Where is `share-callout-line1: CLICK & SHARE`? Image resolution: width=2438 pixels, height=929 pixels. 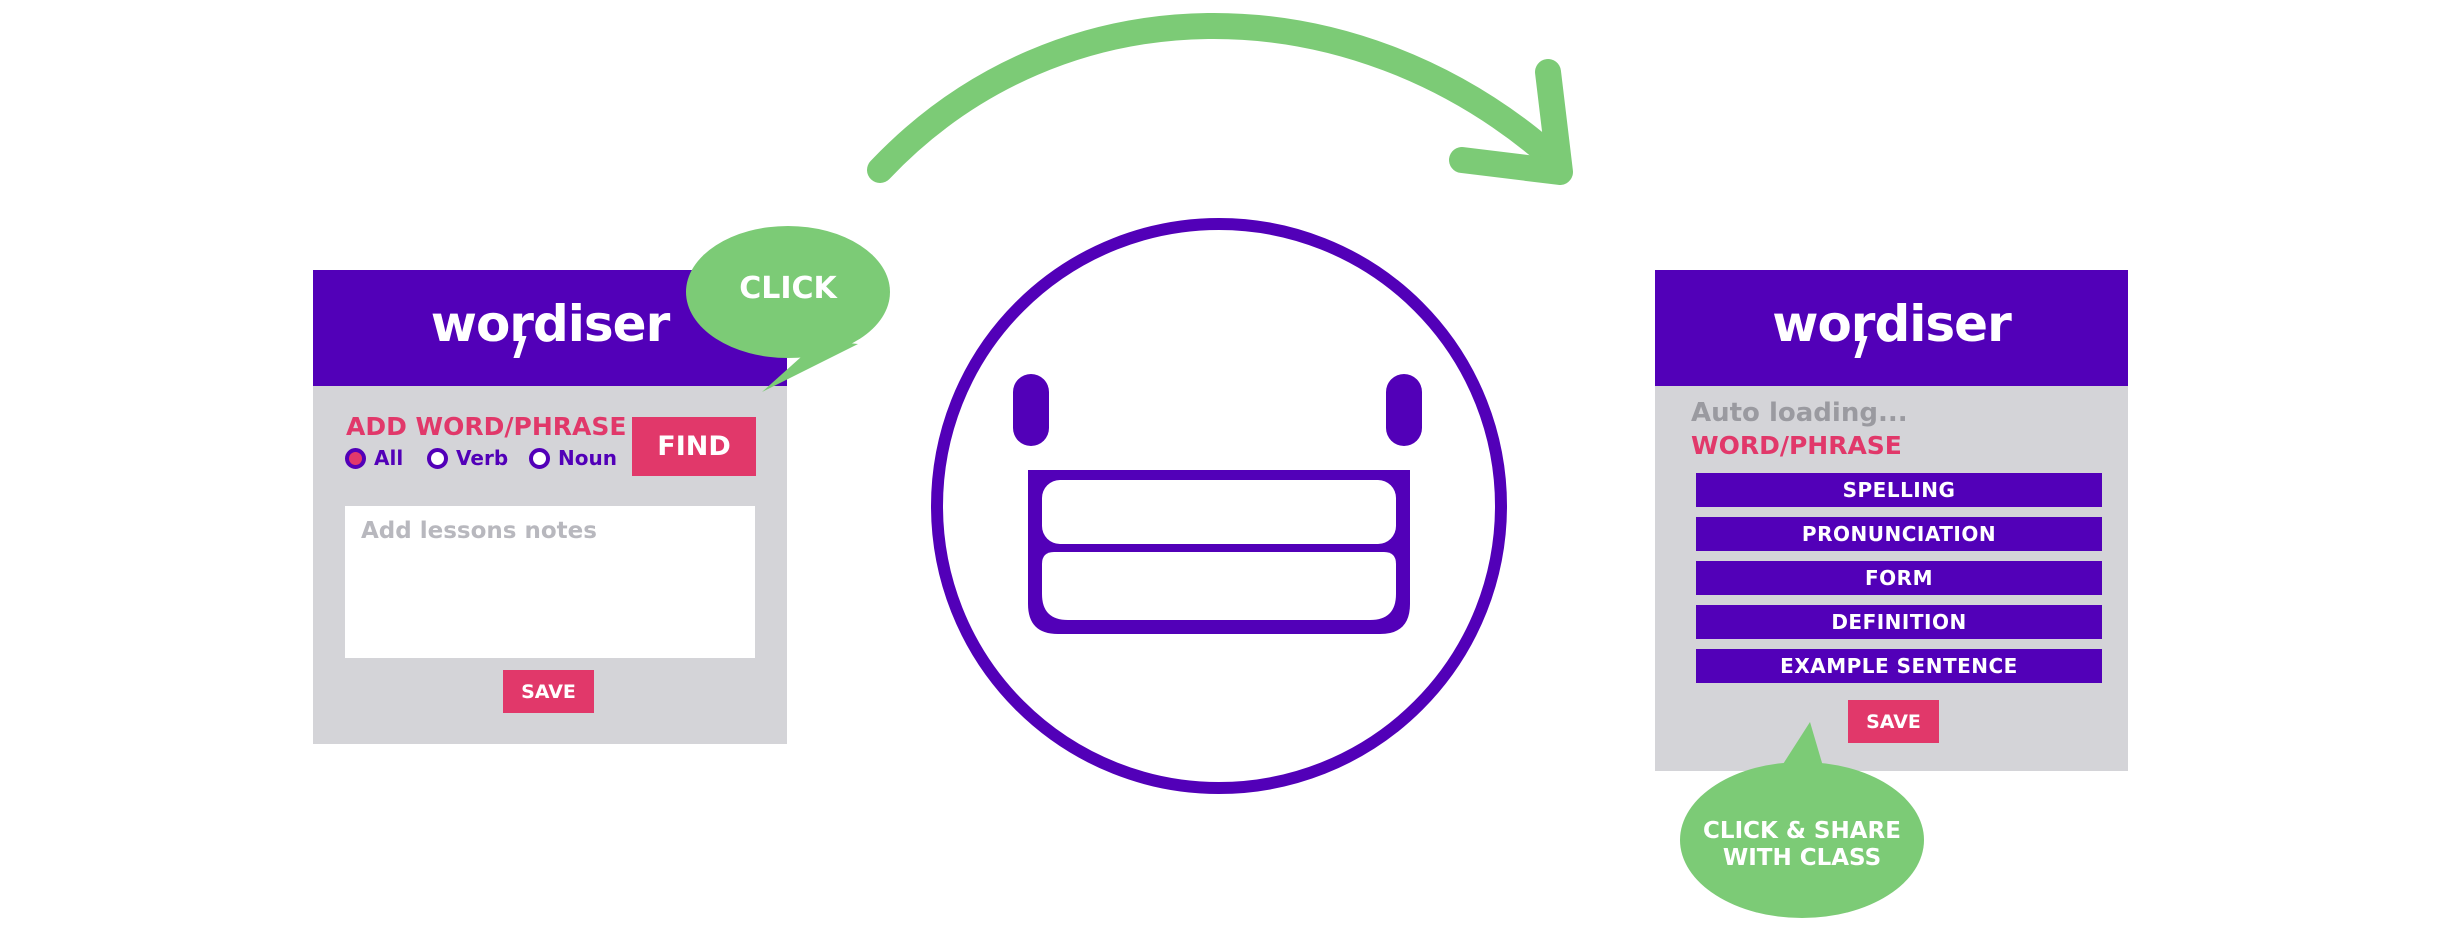 share-callout-line1: CLICK & SHARE is located at coordinates (1802, 831).